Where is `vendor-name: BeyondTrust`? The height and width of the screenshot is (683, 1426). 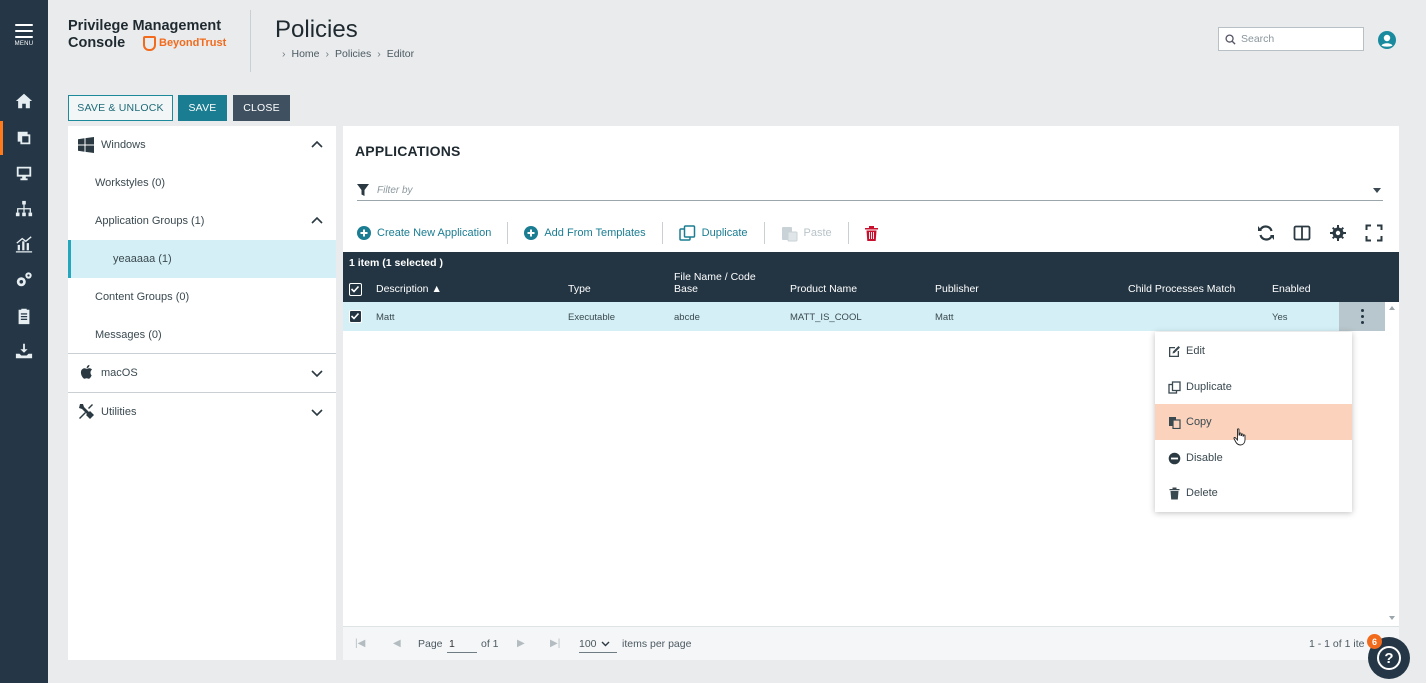 vendor-name: BeyondTrust is located at coordinates (193, 43).